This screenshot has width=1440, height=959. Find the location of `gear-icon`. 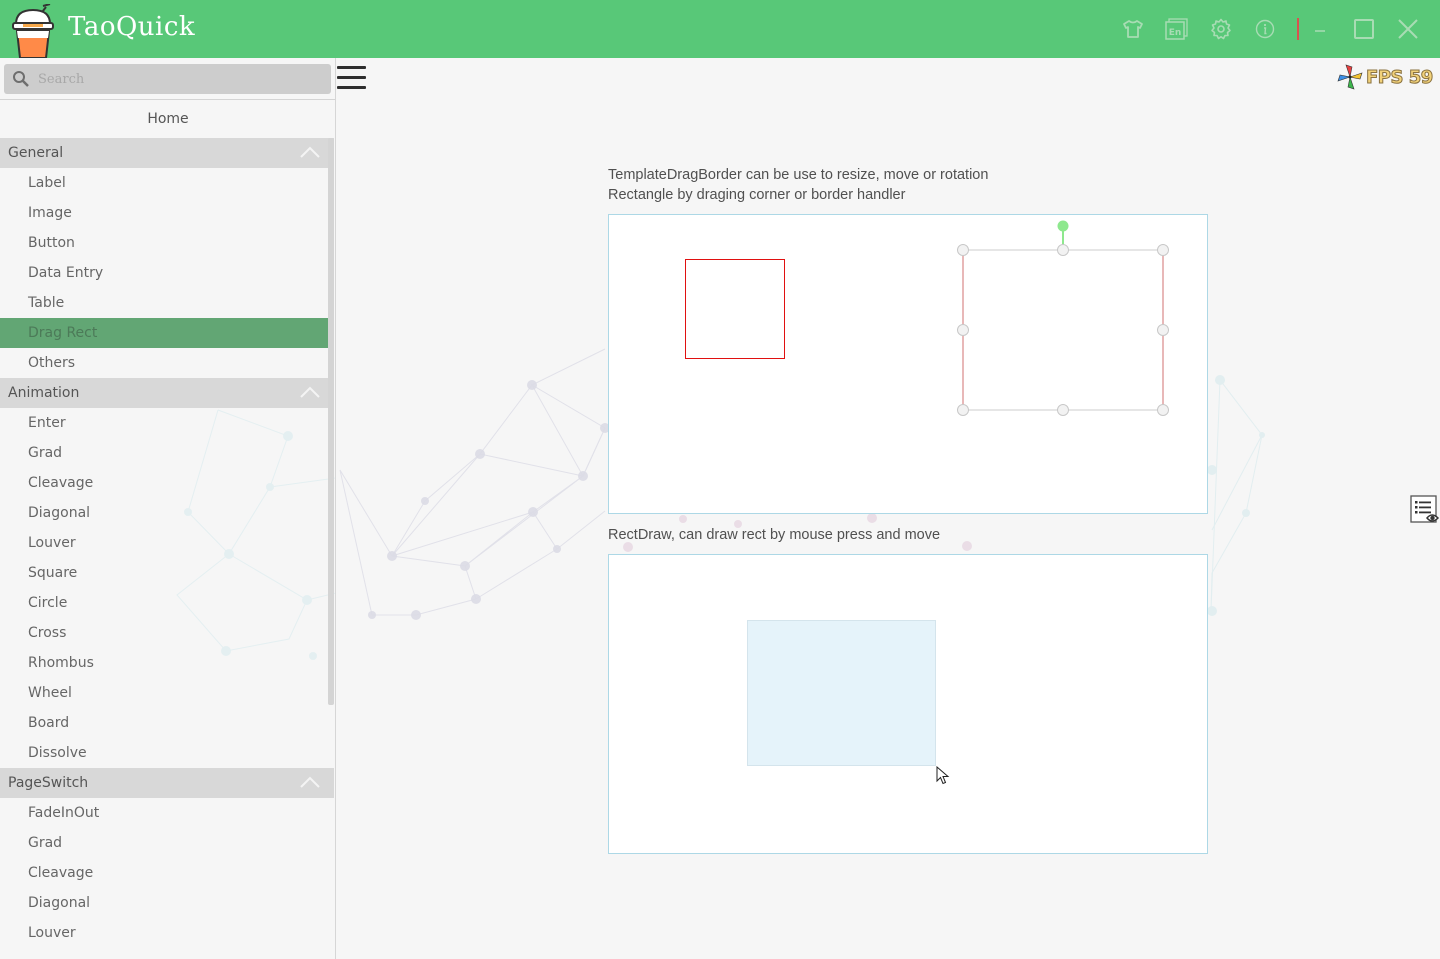

gear-icon is located at coordinates (1221, 29).